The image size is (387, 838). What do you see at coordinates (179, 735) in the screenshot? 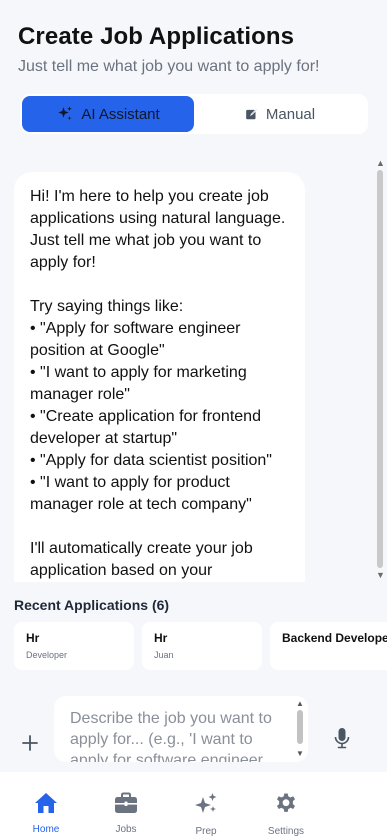
I see `job-description-input` at bounding box center [179, 735].